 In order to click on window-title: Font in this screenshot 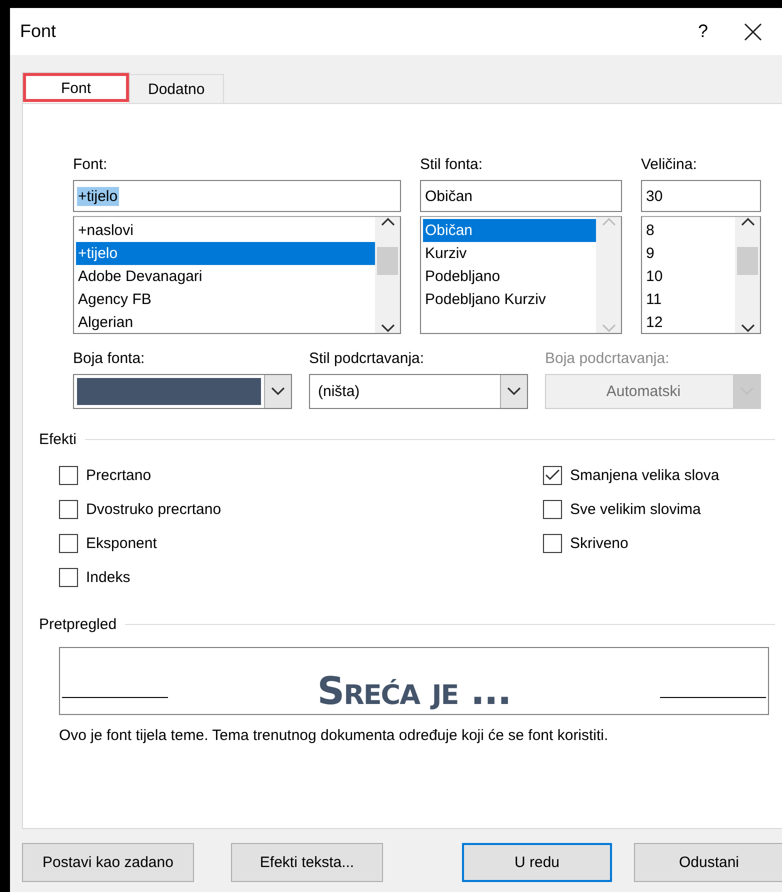, I will do `click(39, 31)`.